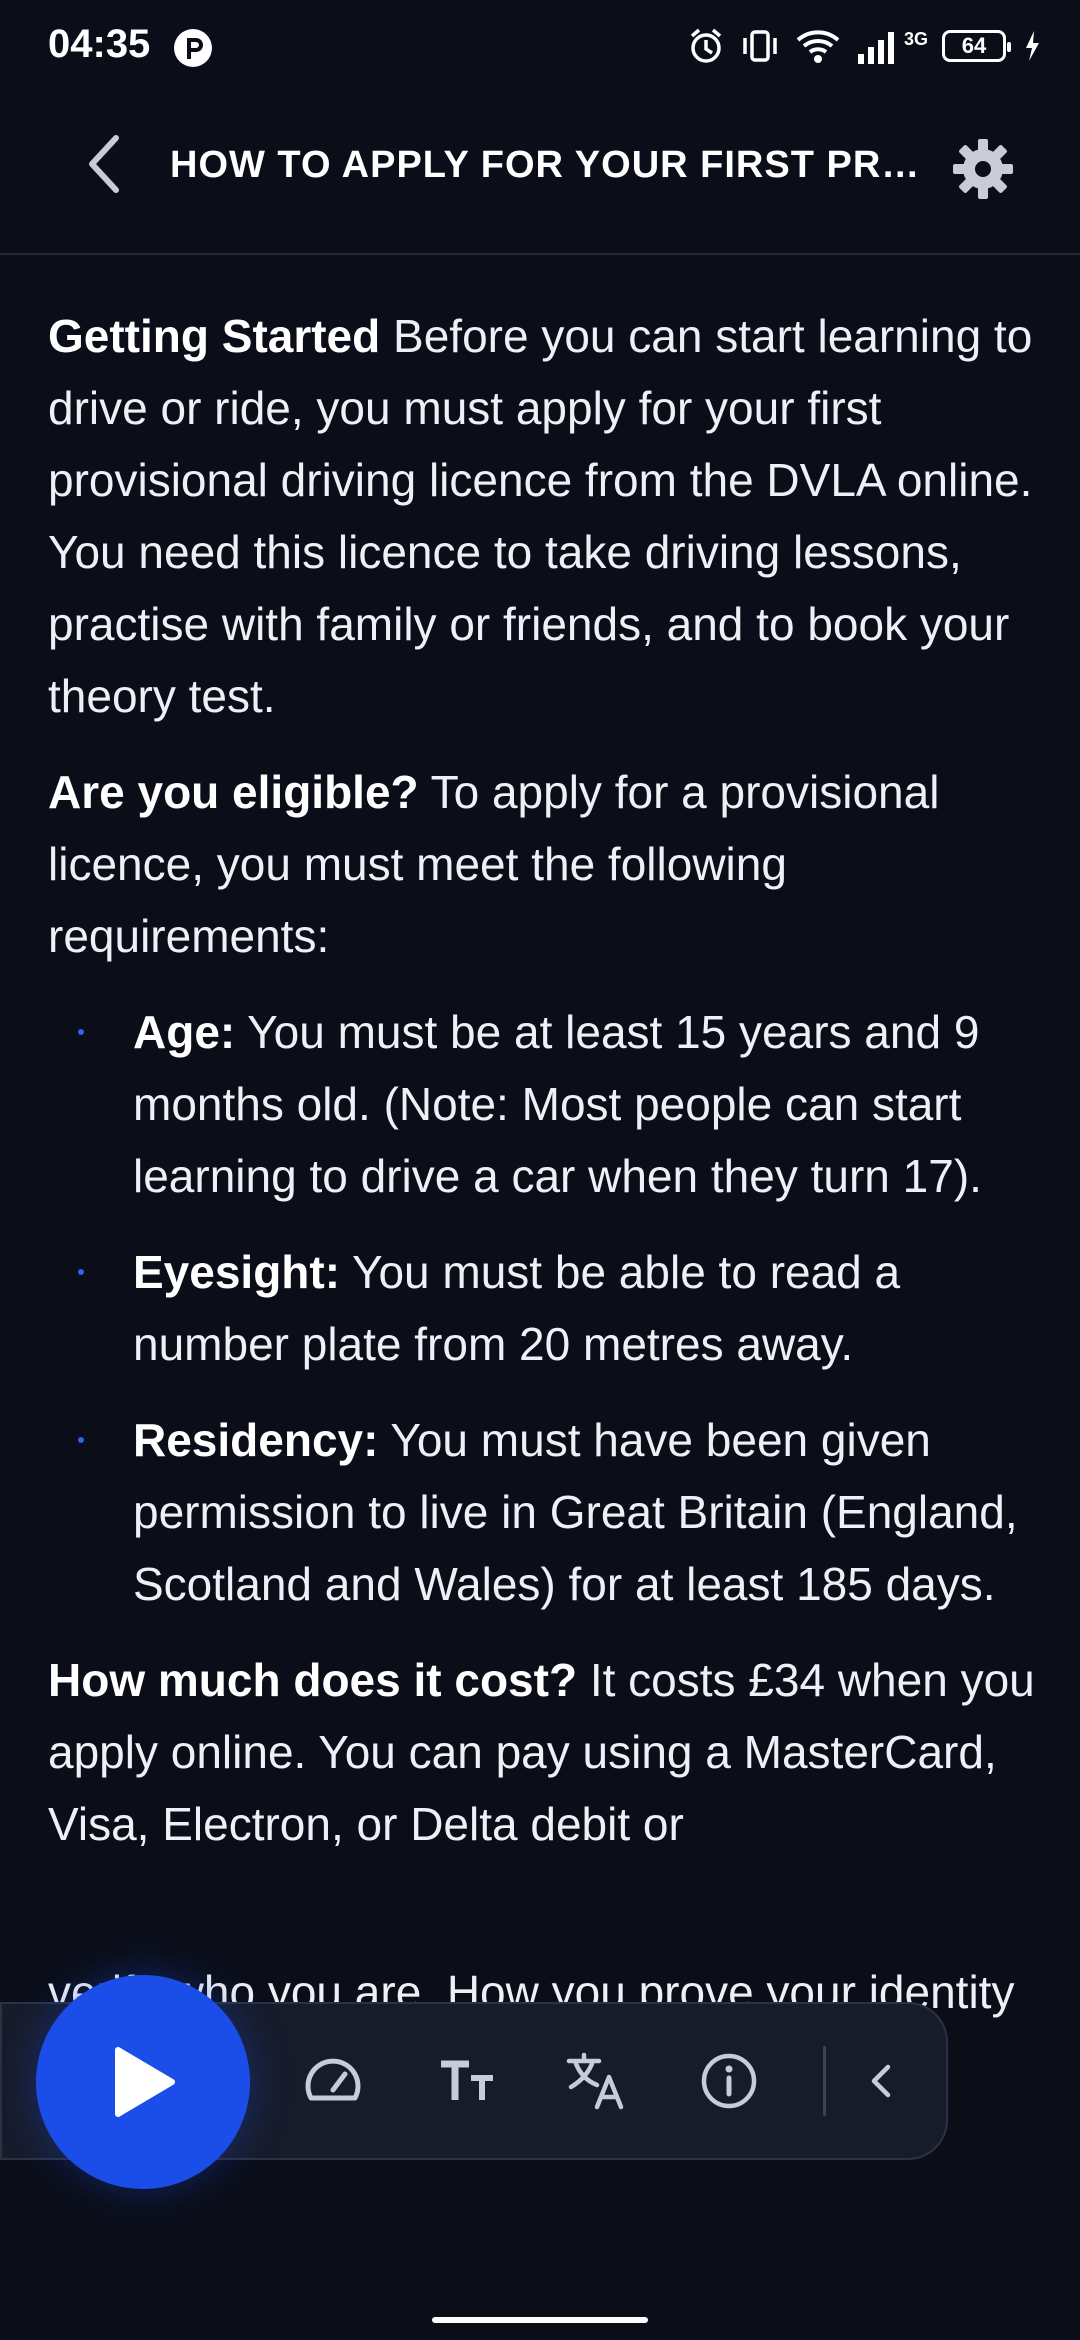 This screenshot has width=1080, height=2340. I want to click on network-type: 3G, so click(915, 38).